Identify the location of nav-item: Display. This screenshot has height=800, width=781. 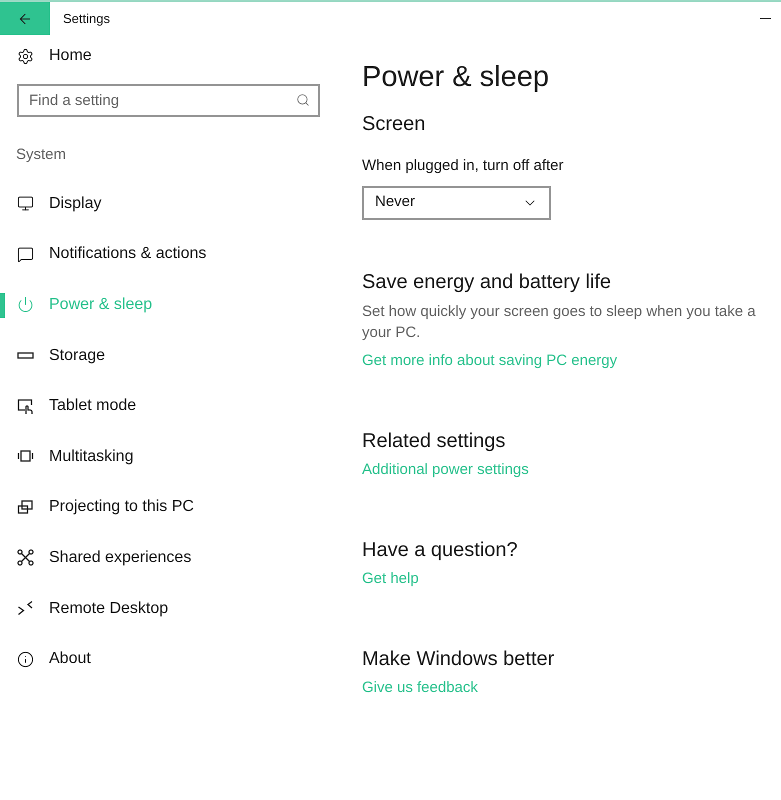
(172, 204).